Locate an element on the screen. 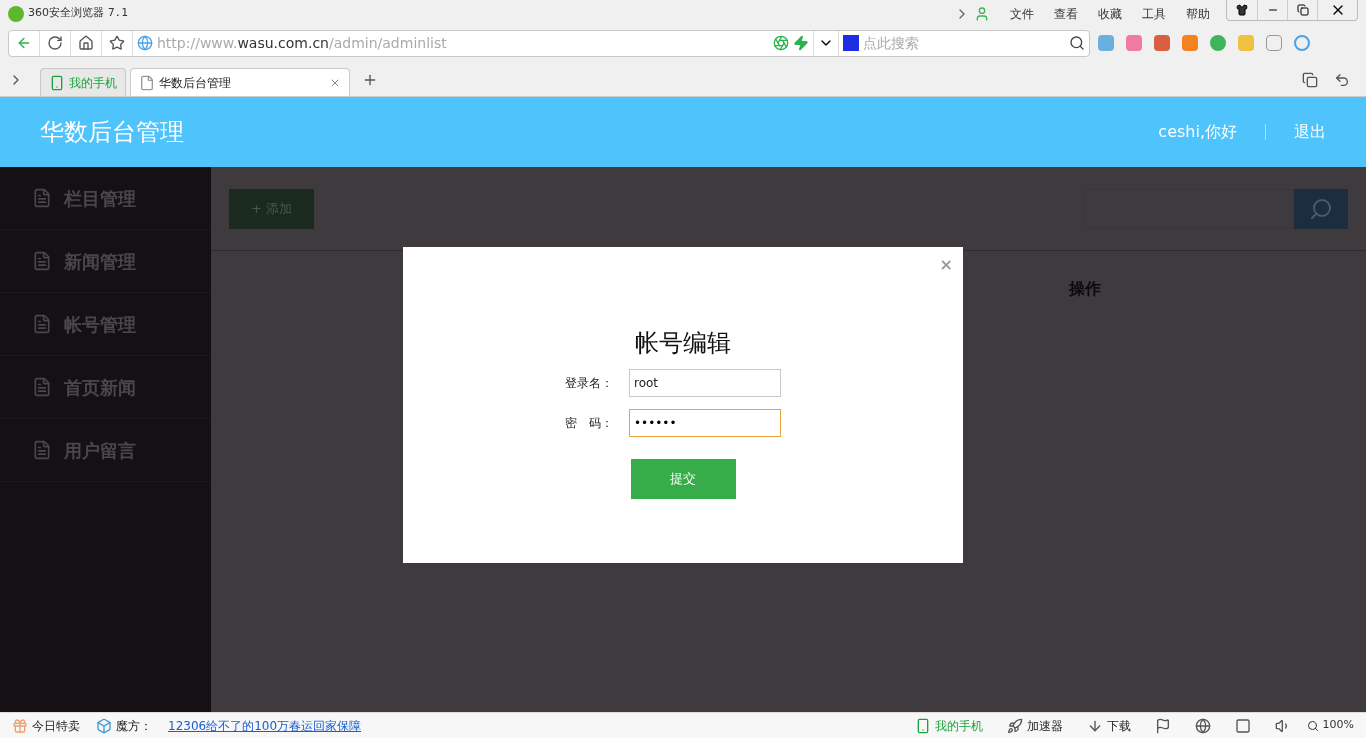 The image size is (1366, 738). browser-tab: 华数后台管理 is located at coordinates (240, 82).